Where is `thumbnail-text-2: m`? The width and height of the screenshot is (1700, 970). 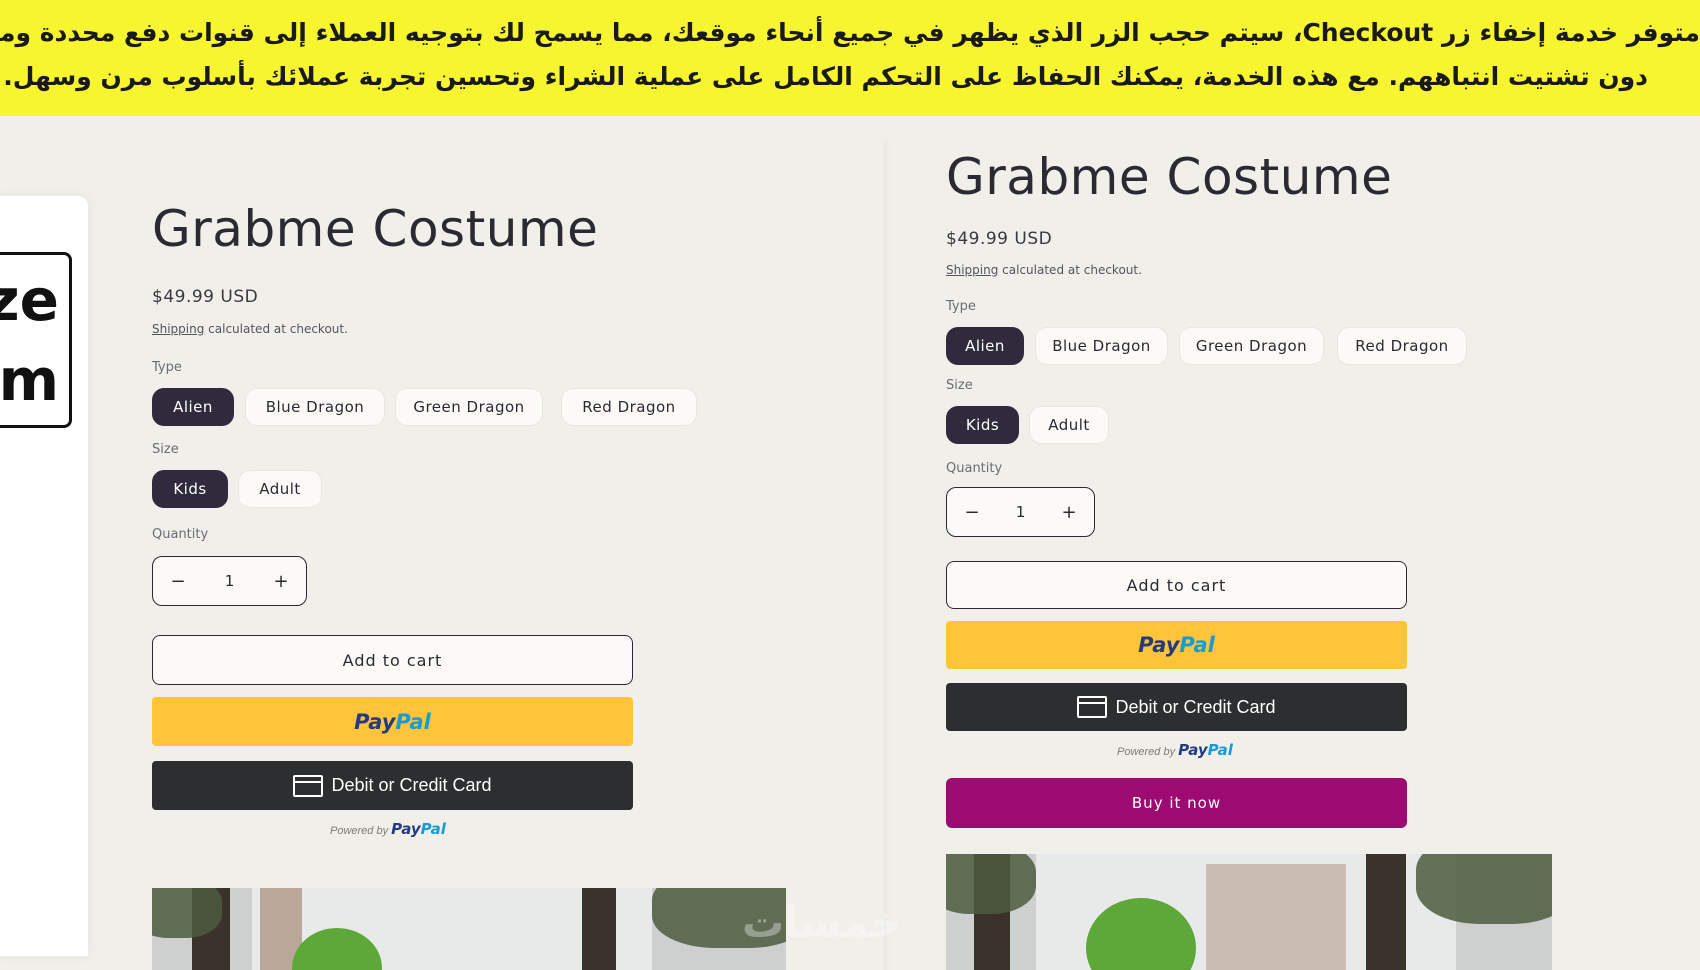 thumbnail-text-2: m is located at coordinates (29, 380).